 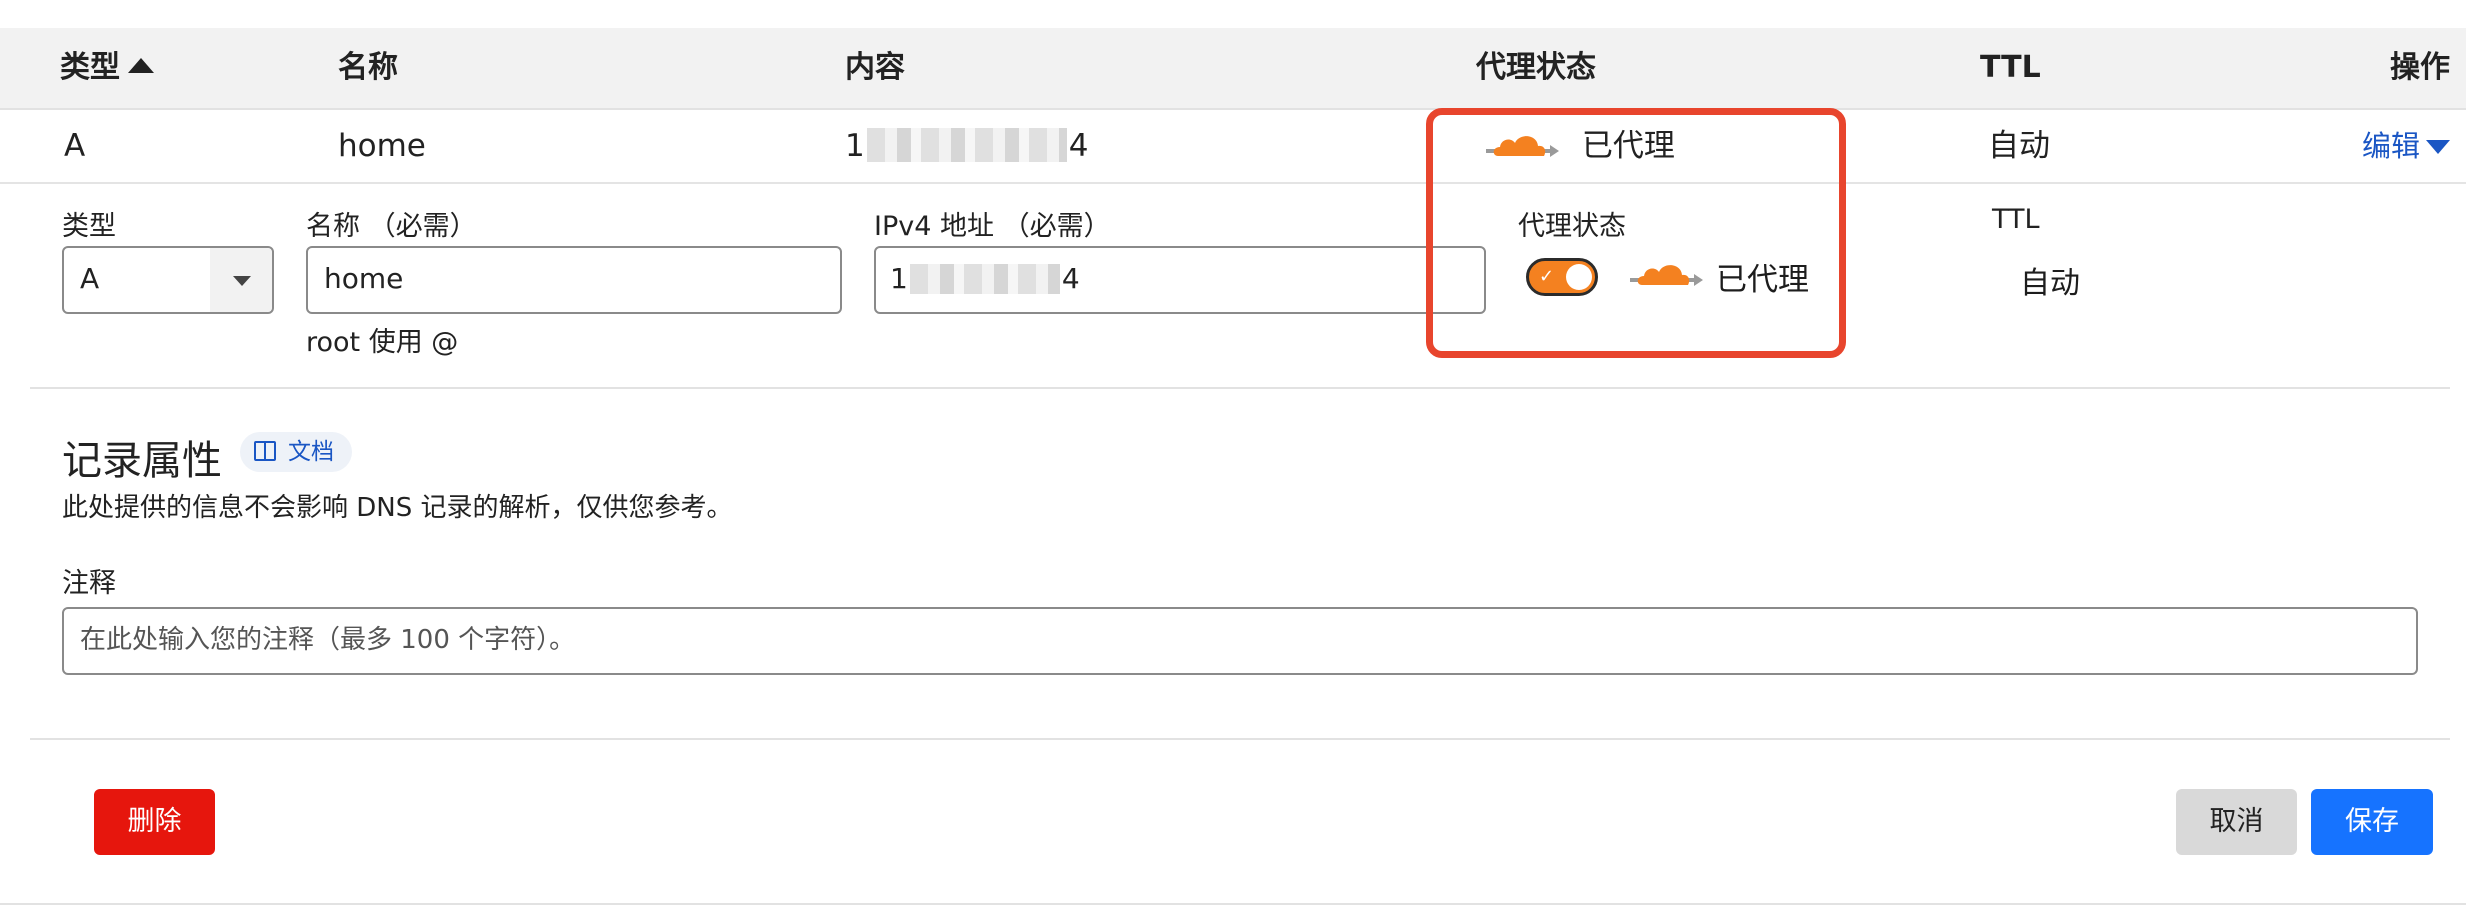 I want to click on book-icon, so click(x=265, y=451).